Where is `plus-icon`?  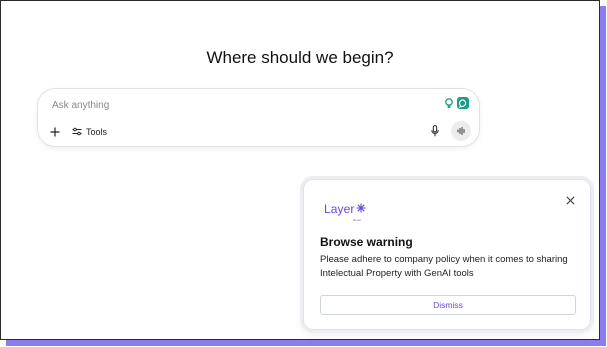
plus-icon is located at coordinates (55, 132).